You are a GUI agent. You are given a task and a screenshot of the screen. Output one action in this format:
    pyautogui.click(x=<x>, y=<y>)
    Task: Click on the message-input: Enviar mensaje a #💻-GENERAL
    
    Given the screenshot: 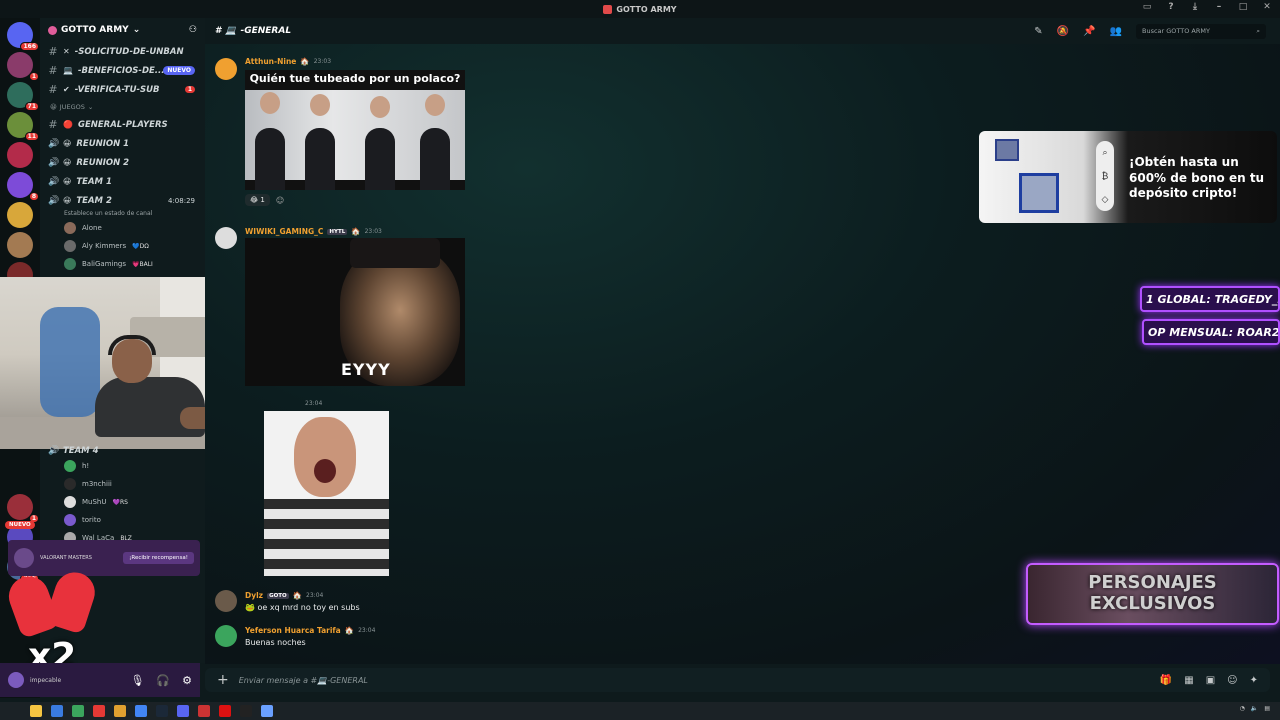 What is the action you would take?
    pyautogui.click(x=694, y=680)
    